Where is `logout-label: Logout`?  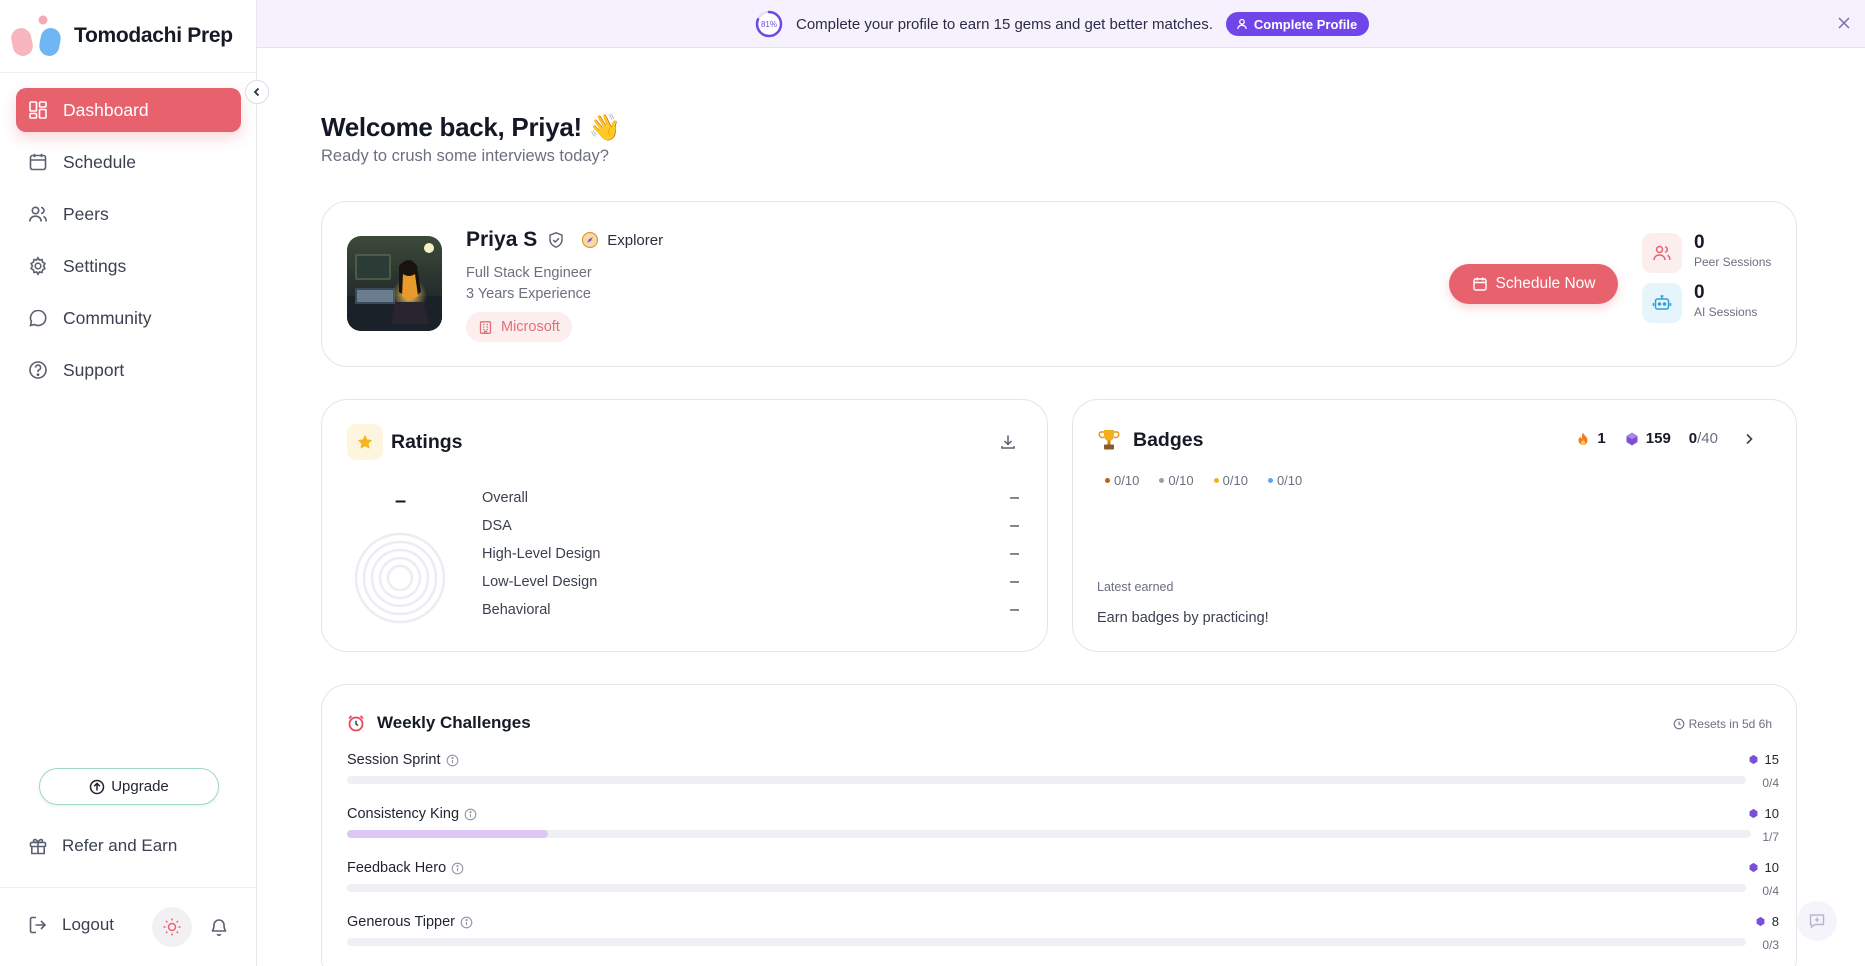
logout-label: Logout is located at coordinates (88, 924).